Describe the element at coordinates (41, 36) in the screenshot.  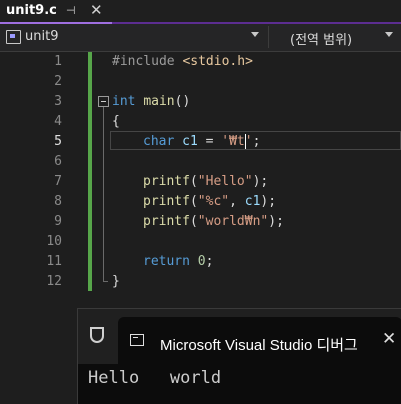
I see `project-scope-dropdown: unit9` at that location.